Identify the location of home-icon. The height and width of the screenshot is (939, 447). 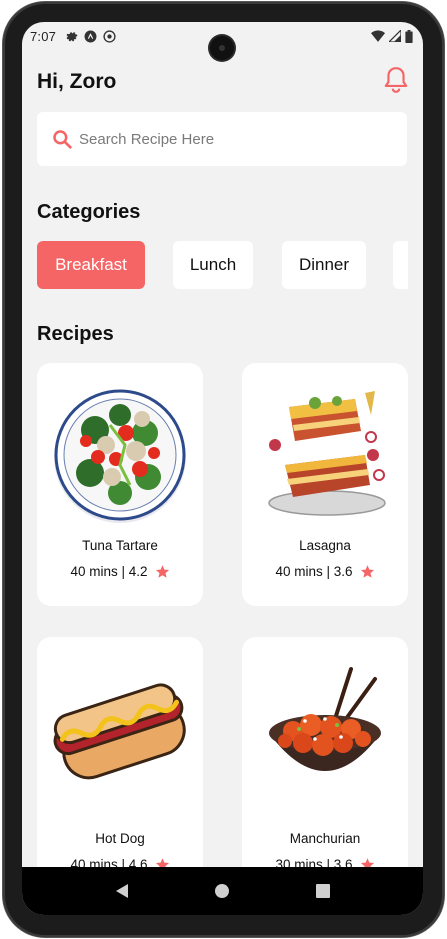
(221, 891).